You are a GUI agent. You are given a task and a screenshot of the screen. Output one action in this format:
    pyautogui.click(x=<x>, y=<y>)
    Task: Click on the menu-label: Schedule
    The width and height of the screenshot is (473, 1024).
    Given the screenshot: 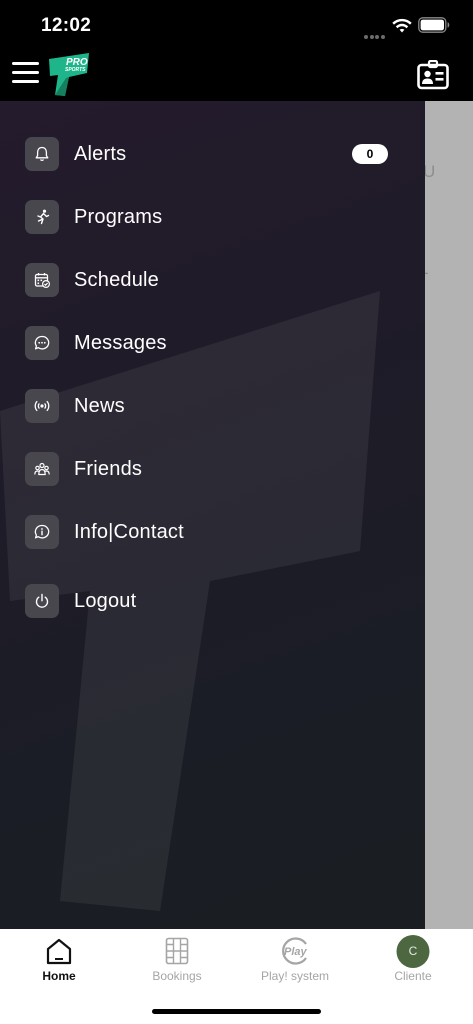 What is the action you would take?
    pyautogui.click(x=116, y=279)
    